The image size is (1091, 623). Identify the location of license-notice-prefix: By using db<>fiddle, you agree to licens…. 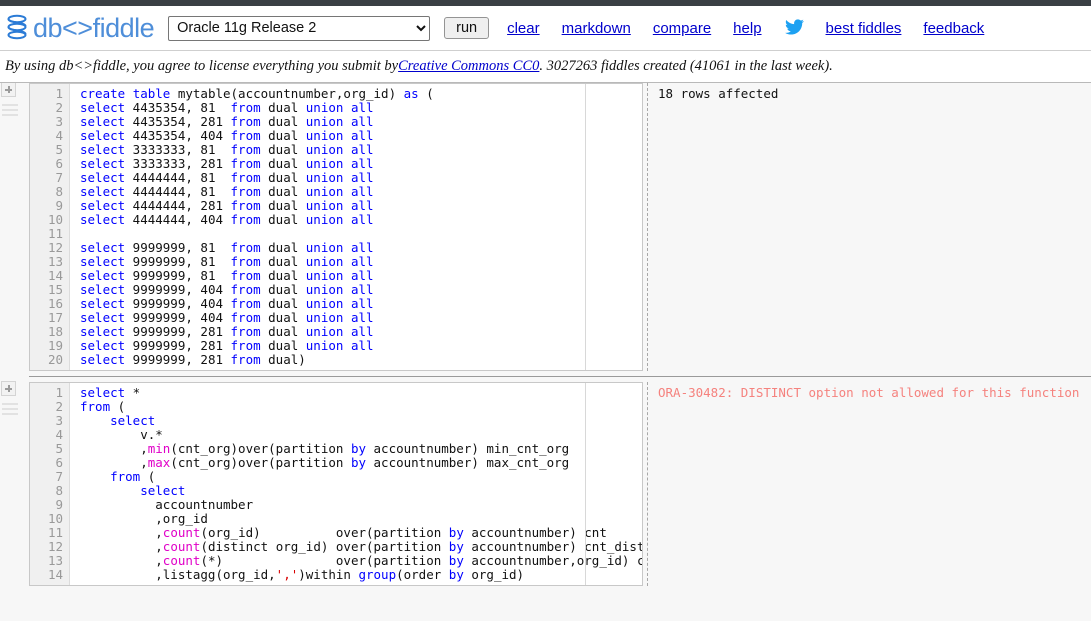
(202, 66).